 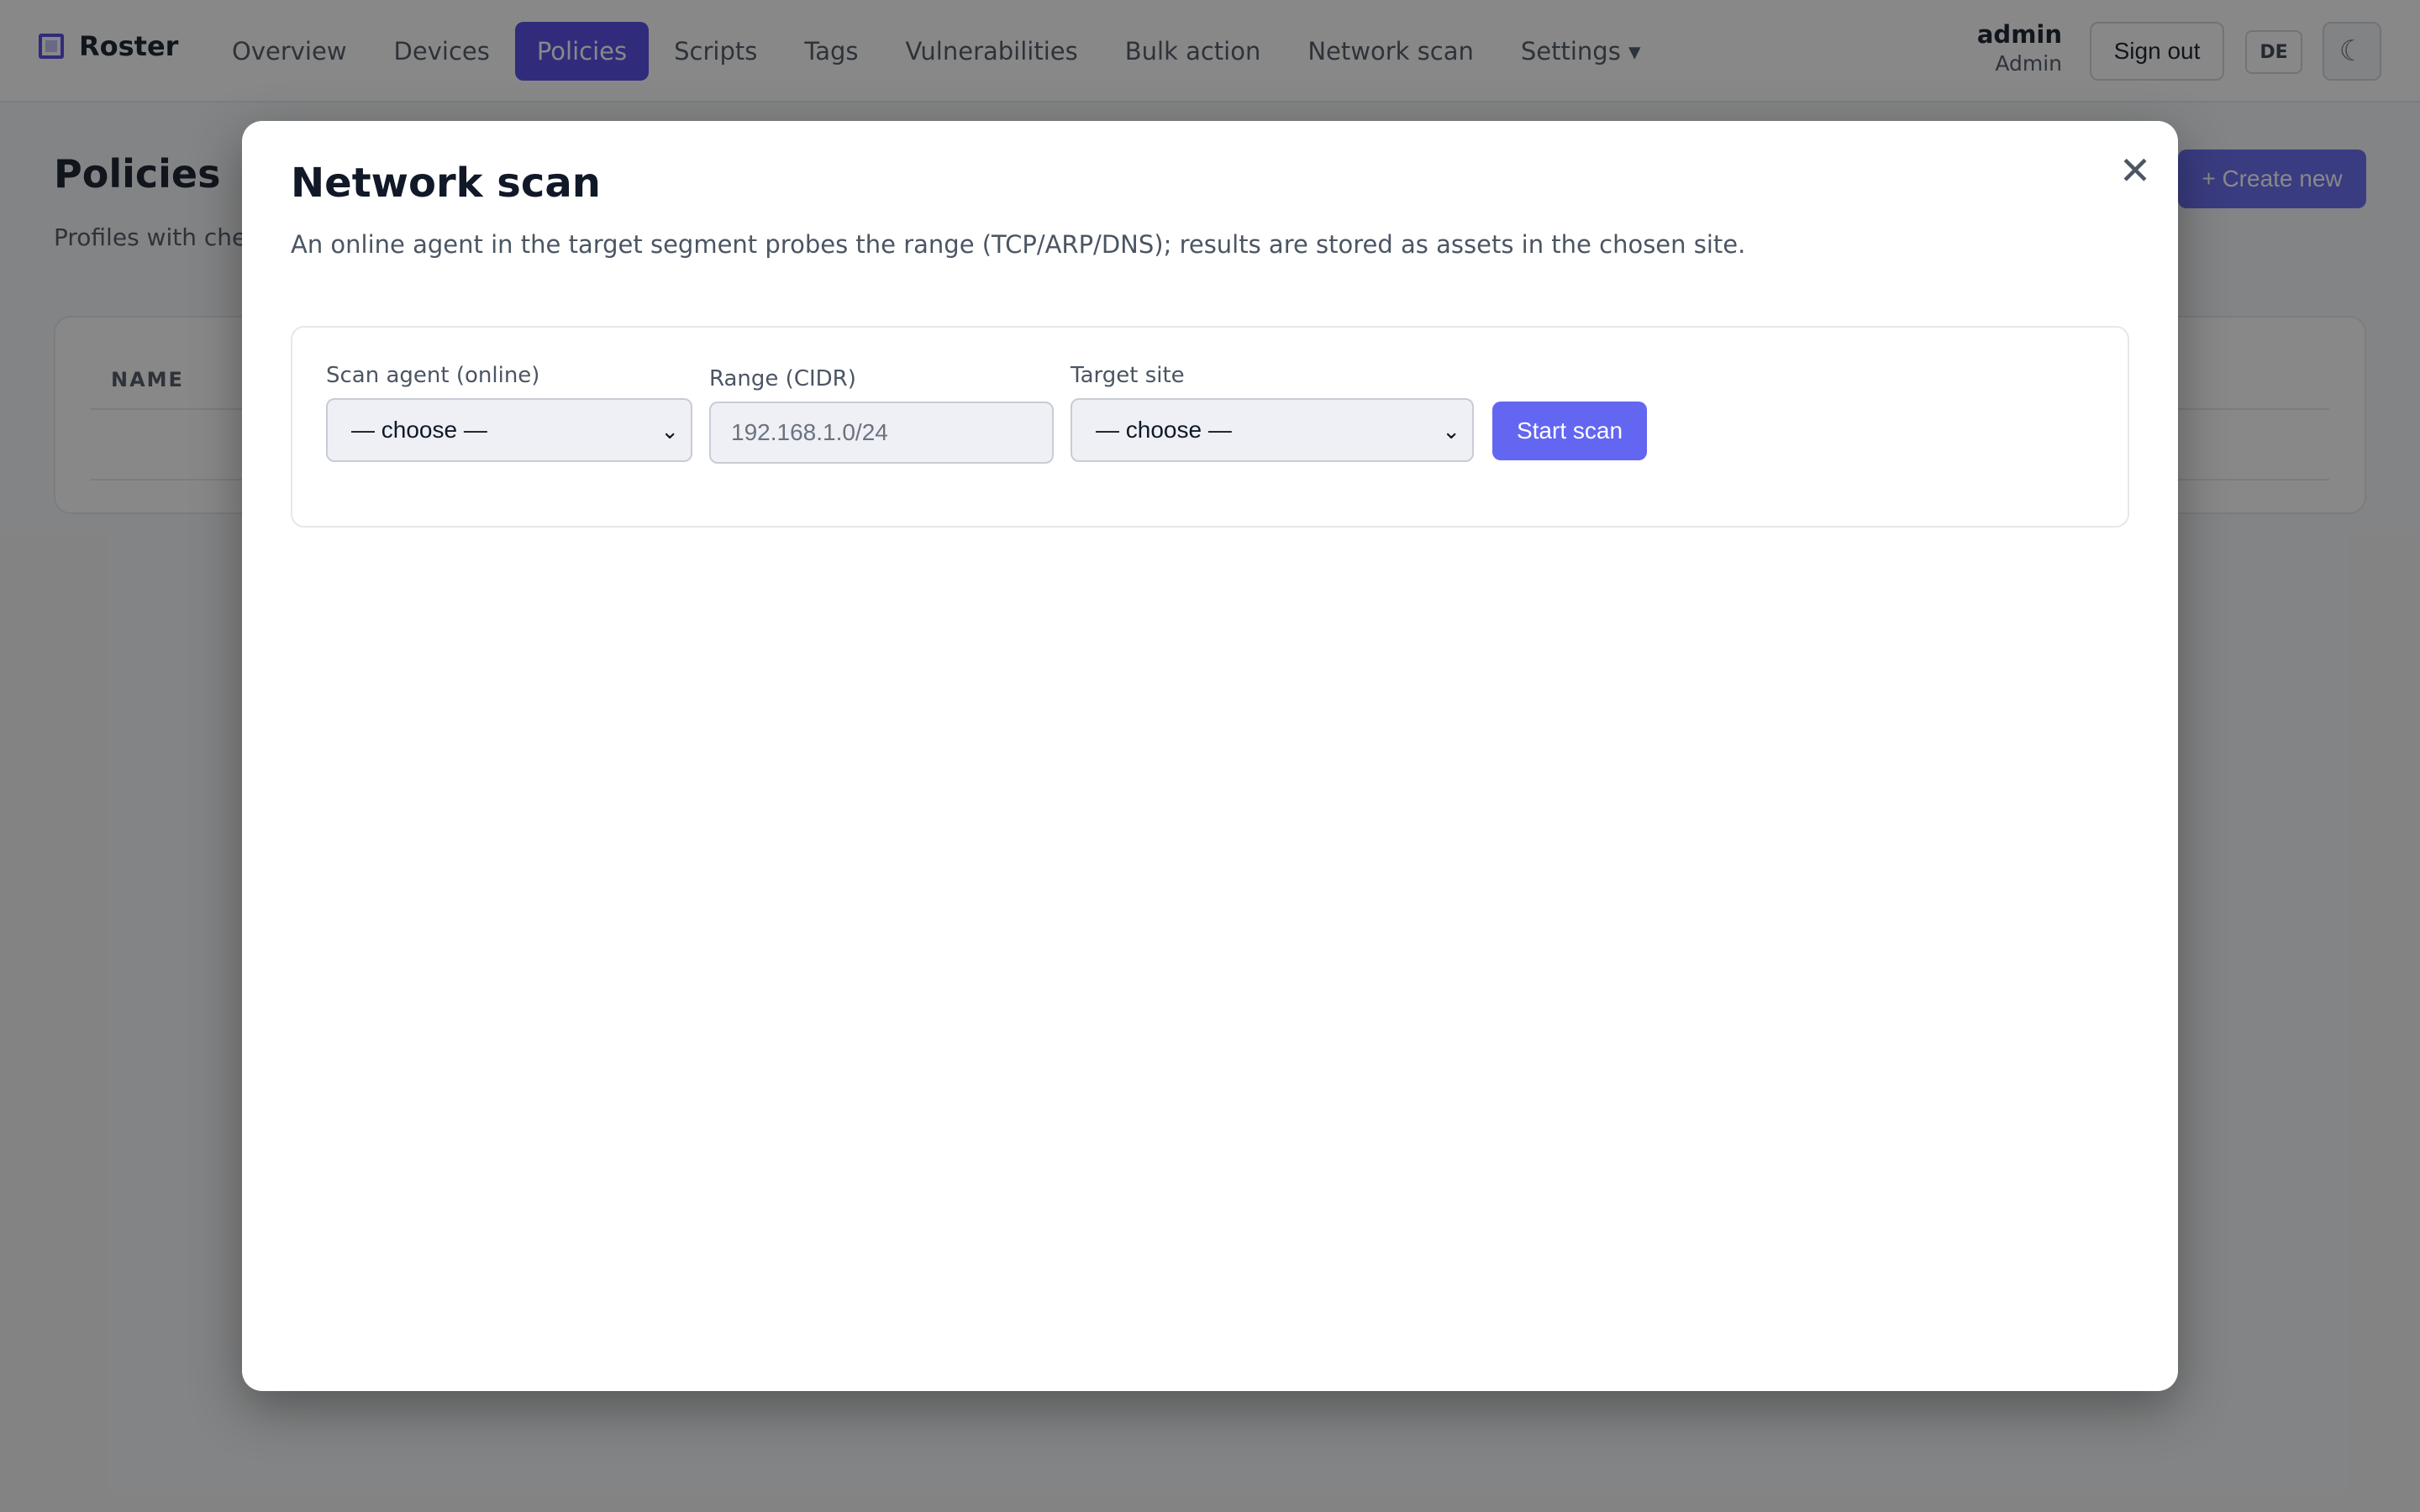 What do you see at coordinates (1272, 430) in the screenshot?
I see `target-site-select: — choose — ⌄` at bounding box center [1272, 430].